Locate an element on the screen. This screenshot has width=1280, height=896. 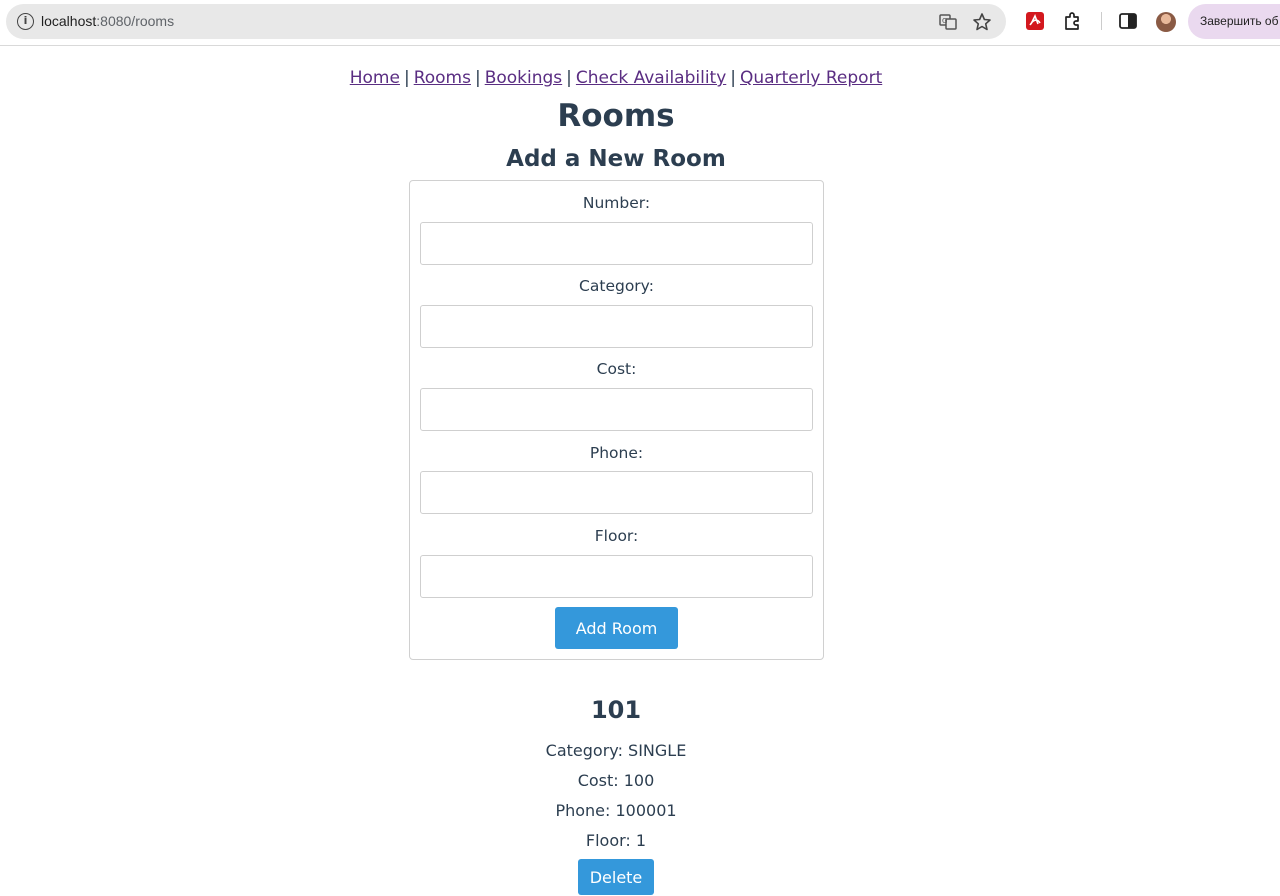
nav-link-rooms: Rooms is located at coordinates (442, 78).